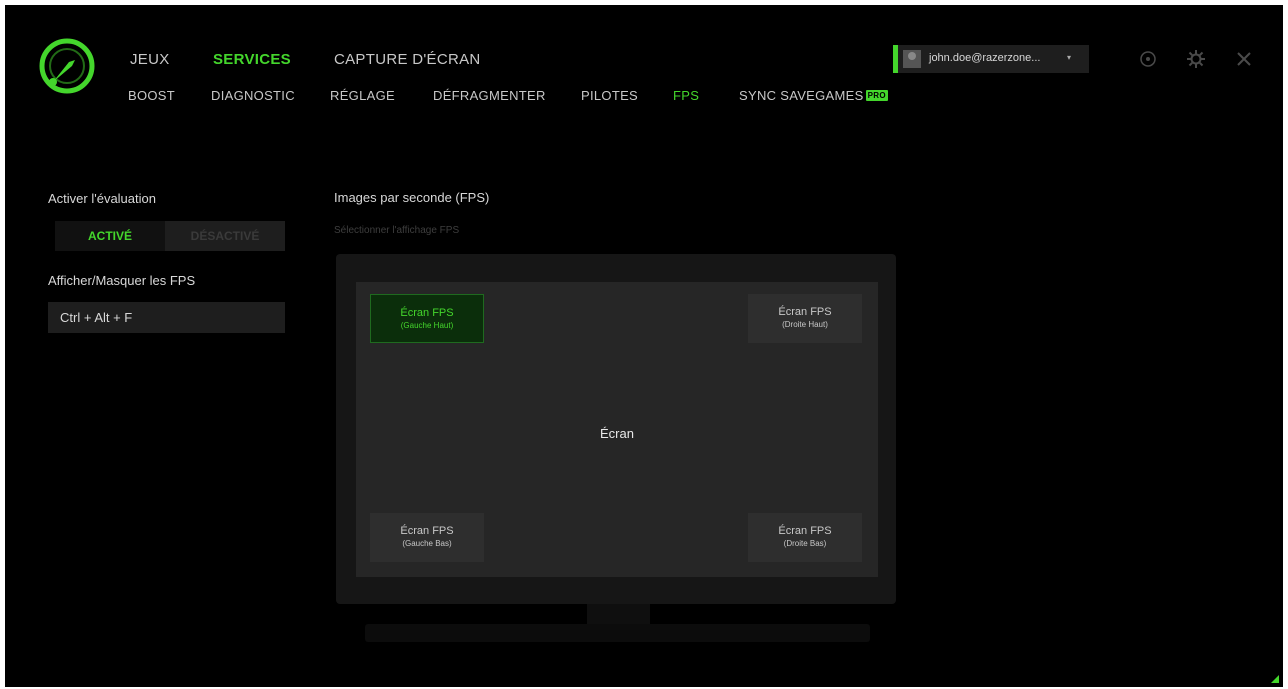 The height and width of the screenshot is (689, 1288). Describe the element at coordinates (1196, 59) in the screenshot. I see `settings-gear-icon` at that location.